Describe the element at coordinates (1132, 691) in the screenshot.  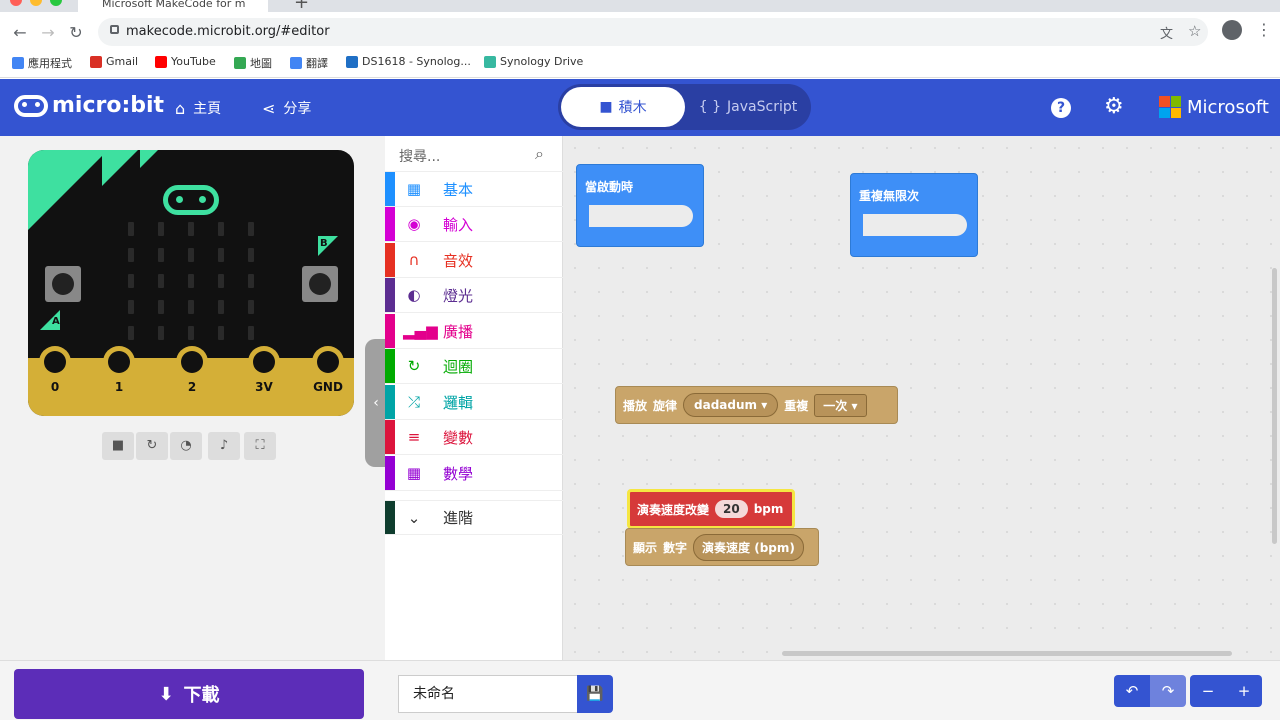
I see `undo-icon: ↶` at that location.